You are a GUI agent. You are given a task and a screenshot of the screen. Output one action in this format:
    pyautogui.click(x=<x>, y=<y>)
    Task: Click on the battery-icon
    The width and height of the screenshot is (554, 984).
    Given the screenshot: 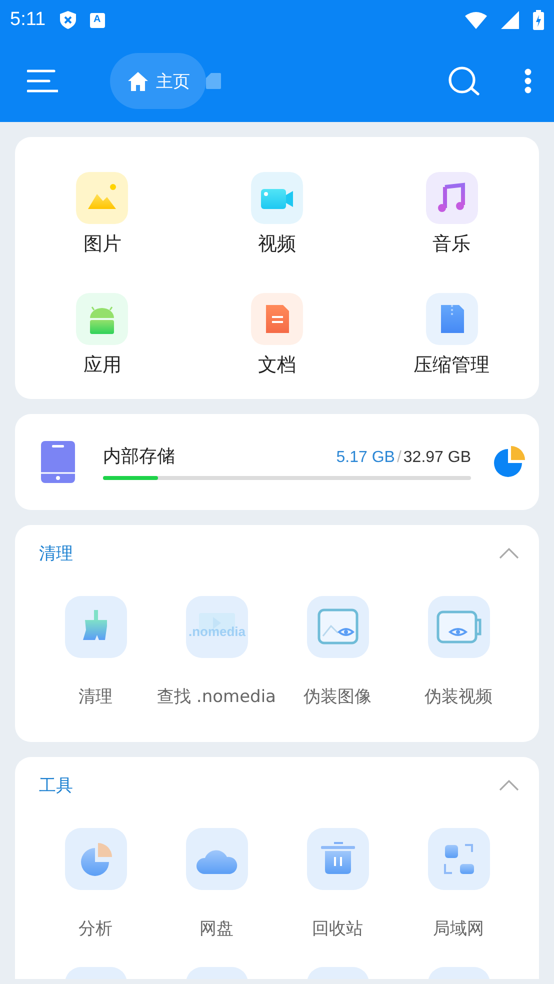 What is the action you would take?
    pyautogui.click(x=538, y=20)
    